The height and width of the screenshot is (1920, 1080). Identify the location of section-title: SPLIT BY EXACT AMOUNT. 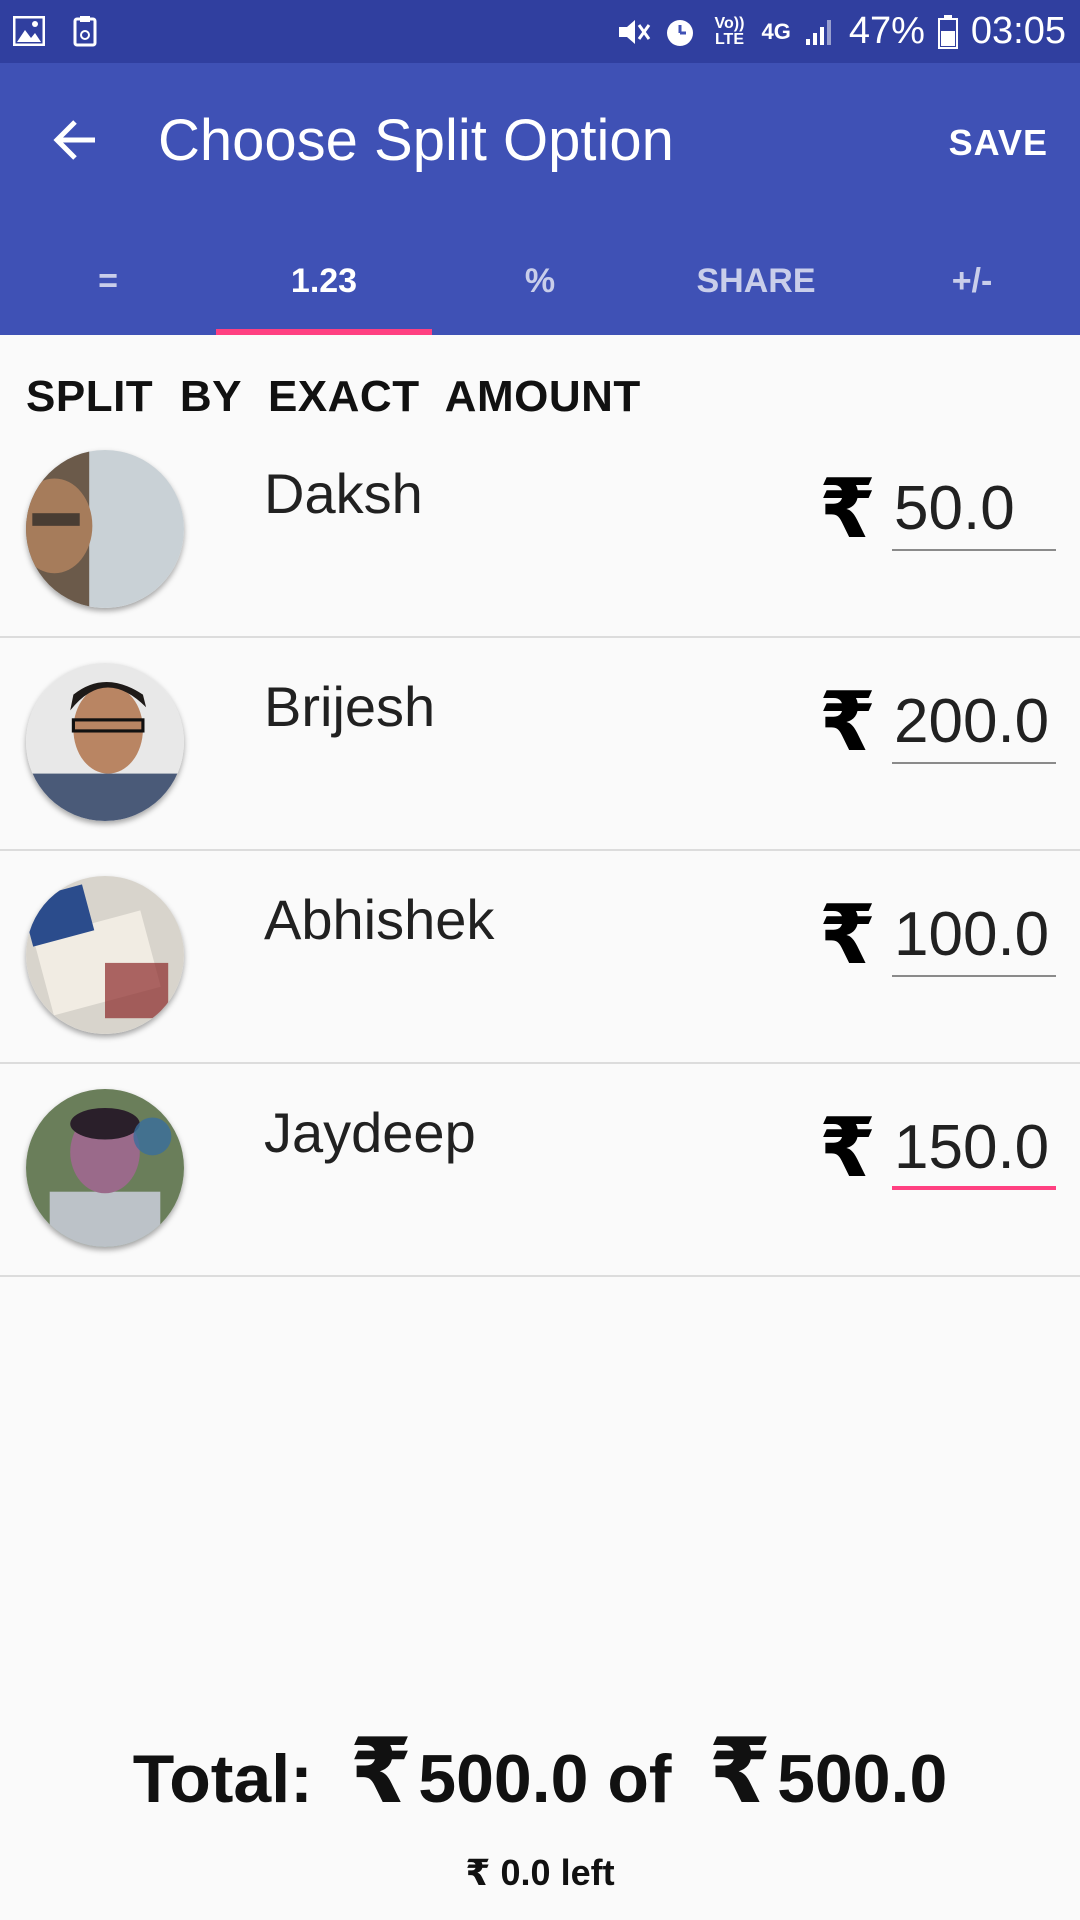
(333, 396).